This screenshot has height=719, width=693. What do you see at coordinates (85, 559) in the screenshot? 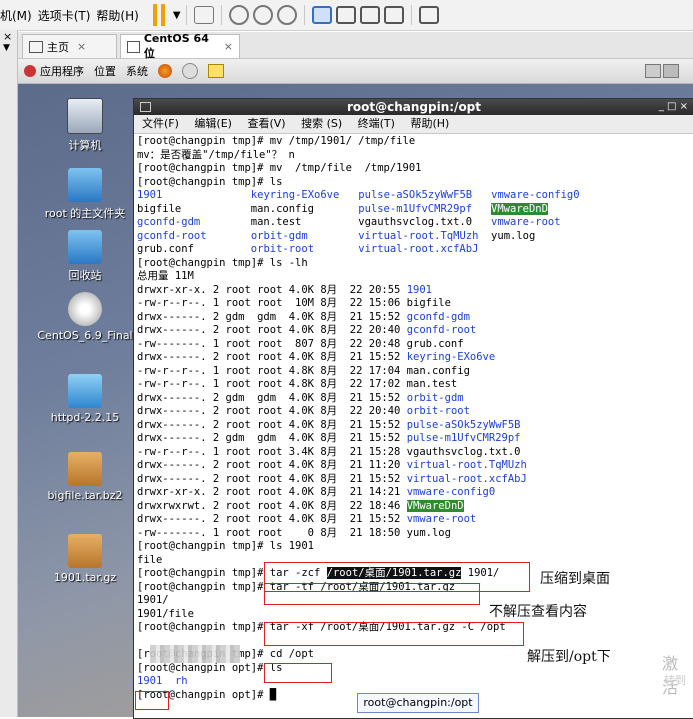
I see `desktop-icon-1901: 1901.tar.gz` at bounding box center [85, 559].